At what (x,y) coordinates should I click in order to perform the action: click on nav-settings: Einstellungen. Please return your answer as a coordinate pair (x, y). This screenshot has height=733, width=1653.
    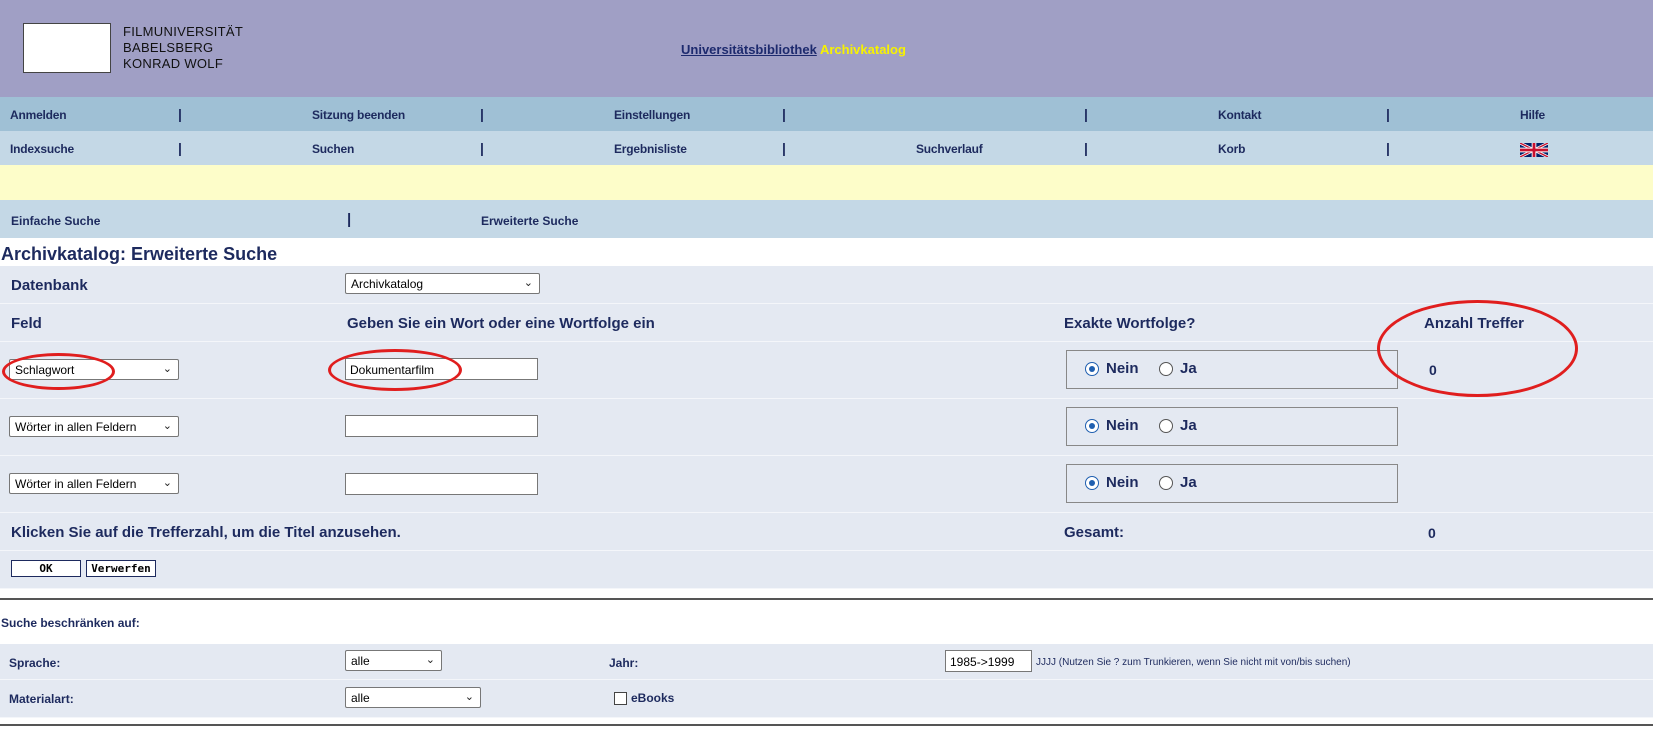
    Looking at the image, I should click on (652, 115).